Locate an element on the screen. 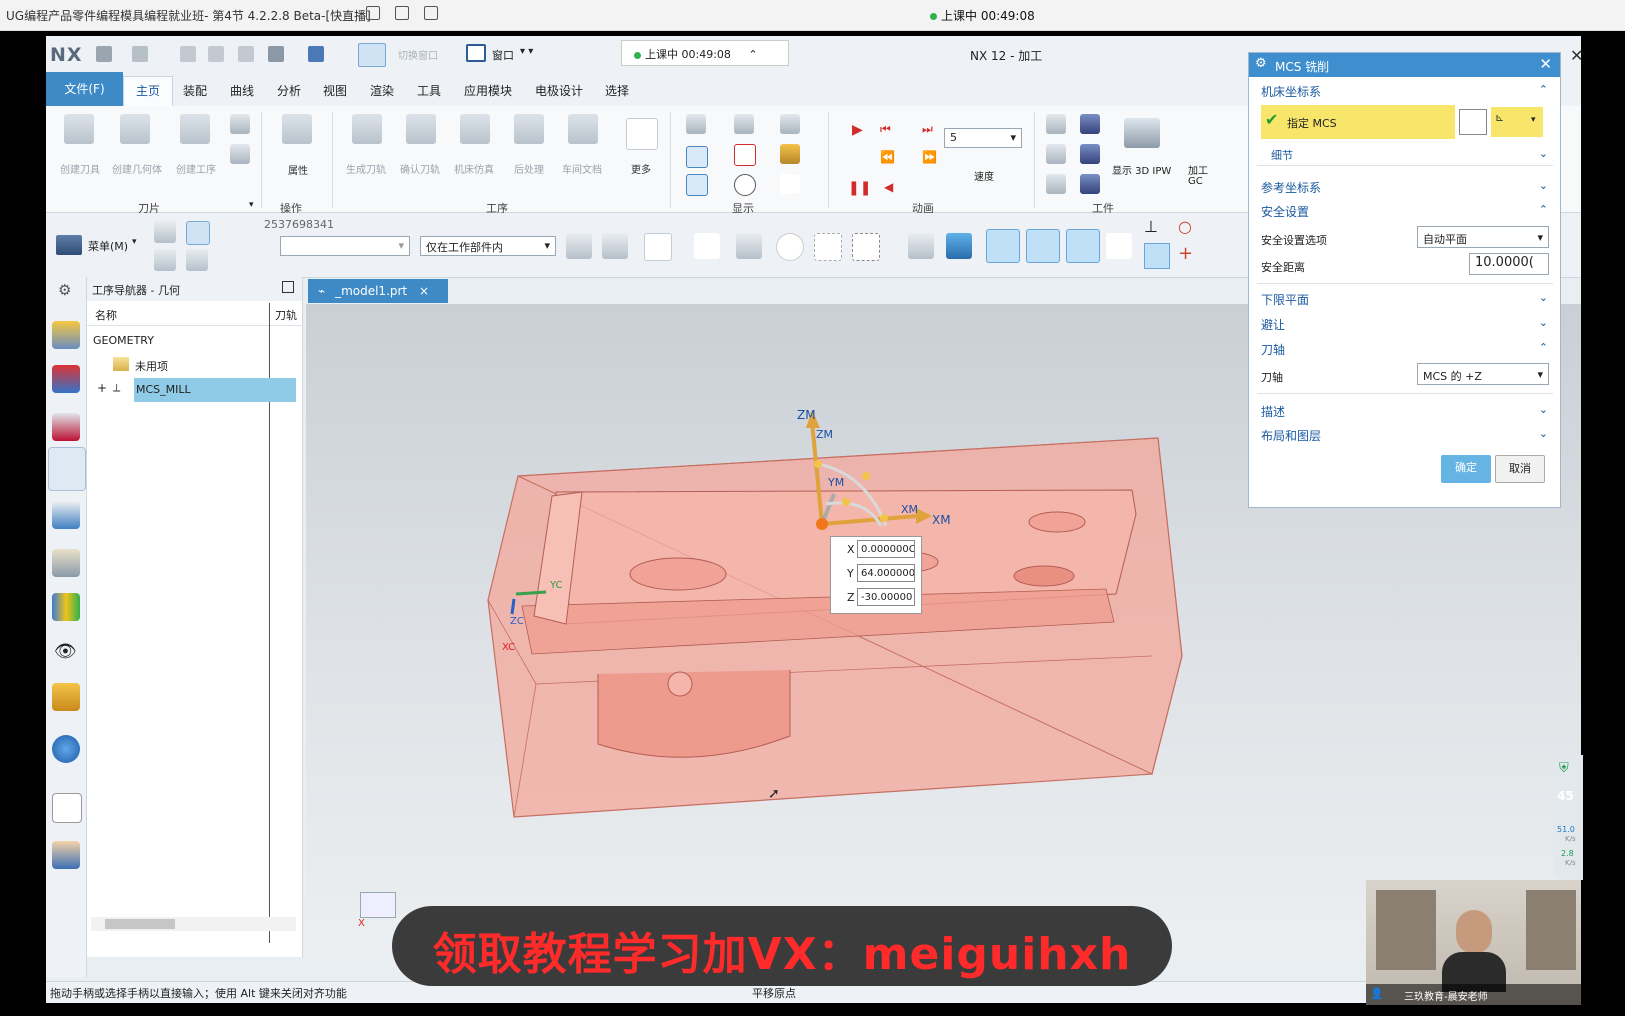  machine-sim-icon is located at coordinates (475, 129).